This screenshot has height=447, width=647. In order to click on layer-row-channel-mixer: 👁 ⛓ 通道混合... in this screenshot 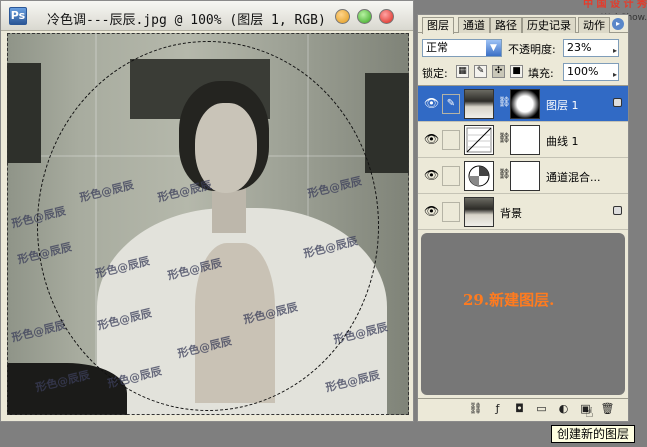, I will do `click(523, 176)`.